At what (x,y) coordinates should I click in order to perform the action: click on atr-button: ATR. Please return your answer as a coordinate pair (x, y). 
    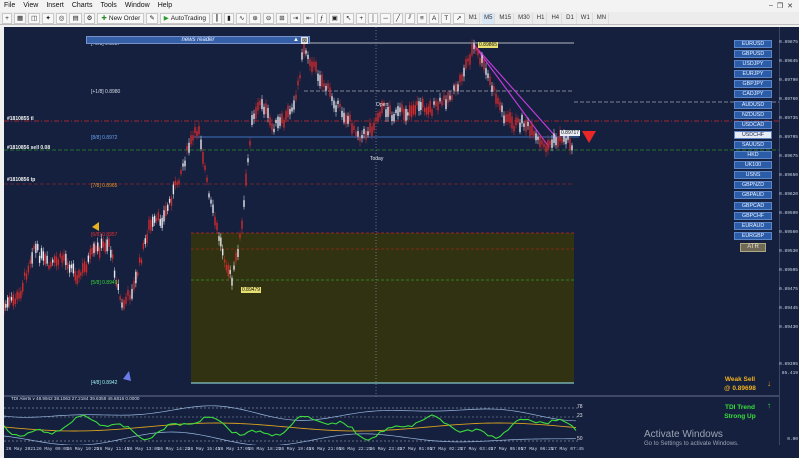
    Looking at the image, I should click on (753, 247).